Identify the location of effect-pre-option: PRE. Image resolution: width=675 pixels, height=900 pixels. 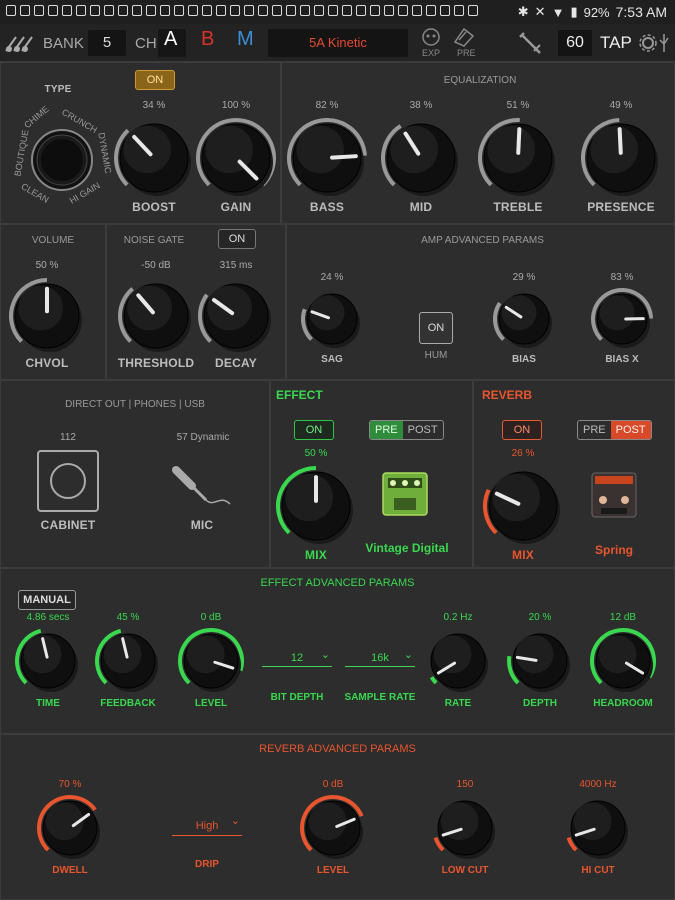
(386, 430).